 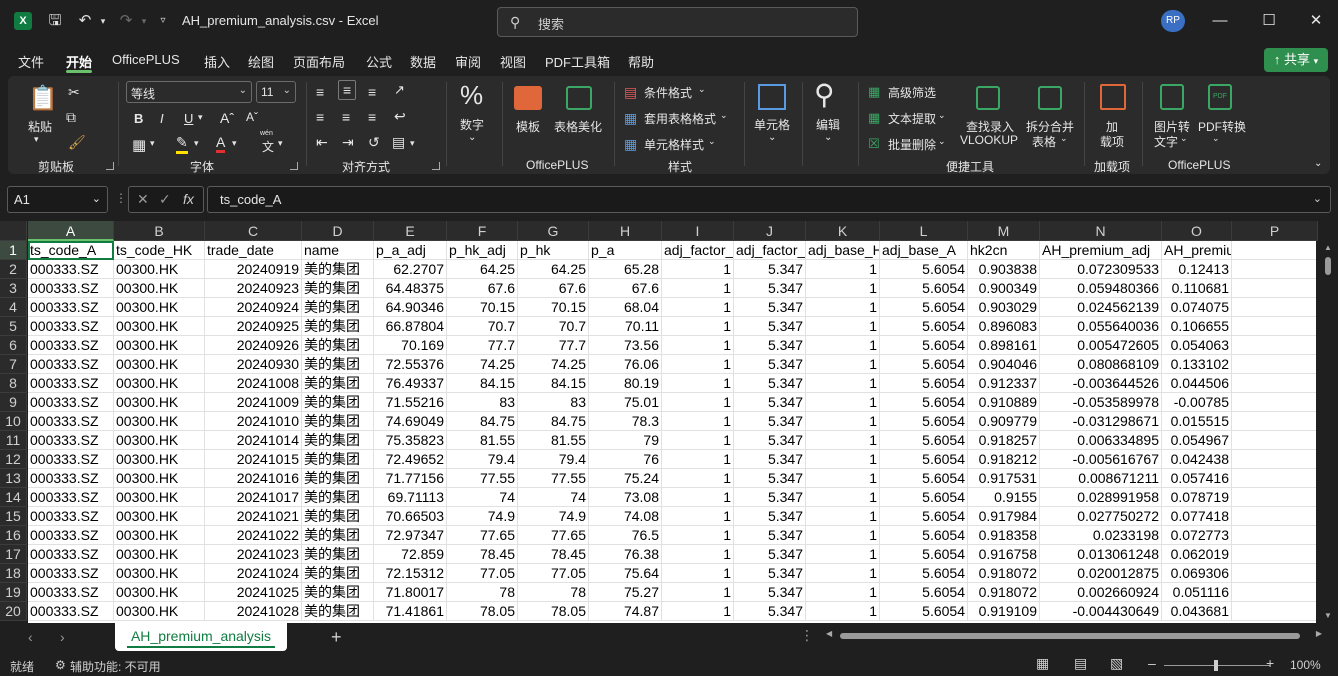 What do you see at coordinates (410, 554) in the screenshot?
I see `table-cell: 72.859` at bounding box center [410, 554].